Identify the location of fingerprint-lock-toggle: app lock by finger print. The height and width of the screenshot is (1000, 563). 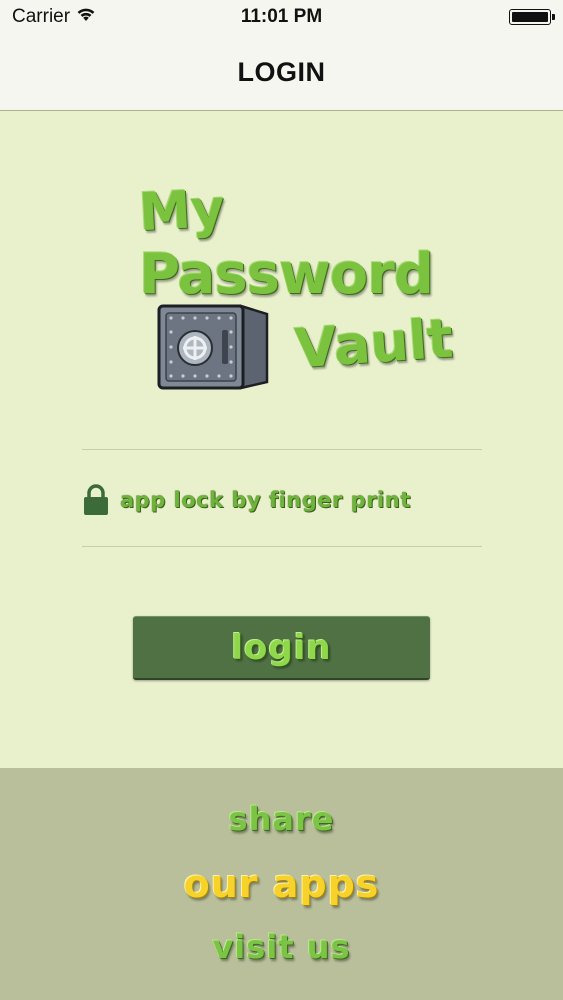
(282, 500).